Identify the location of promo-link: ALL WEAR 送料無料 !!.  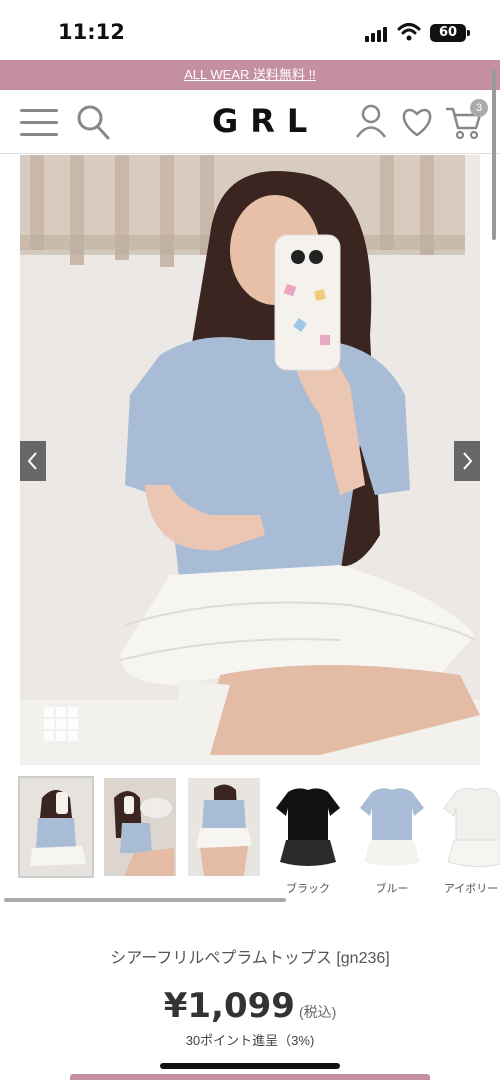
(250, 74).